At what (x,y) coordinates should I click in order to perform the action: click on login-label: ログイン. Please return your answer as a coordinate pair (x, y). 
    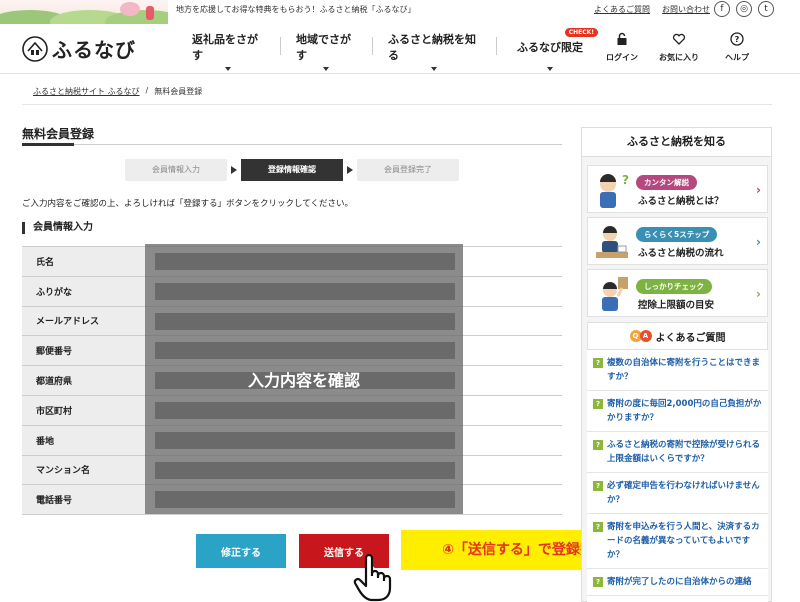
    Looking at the image, I should click on (622, 57).